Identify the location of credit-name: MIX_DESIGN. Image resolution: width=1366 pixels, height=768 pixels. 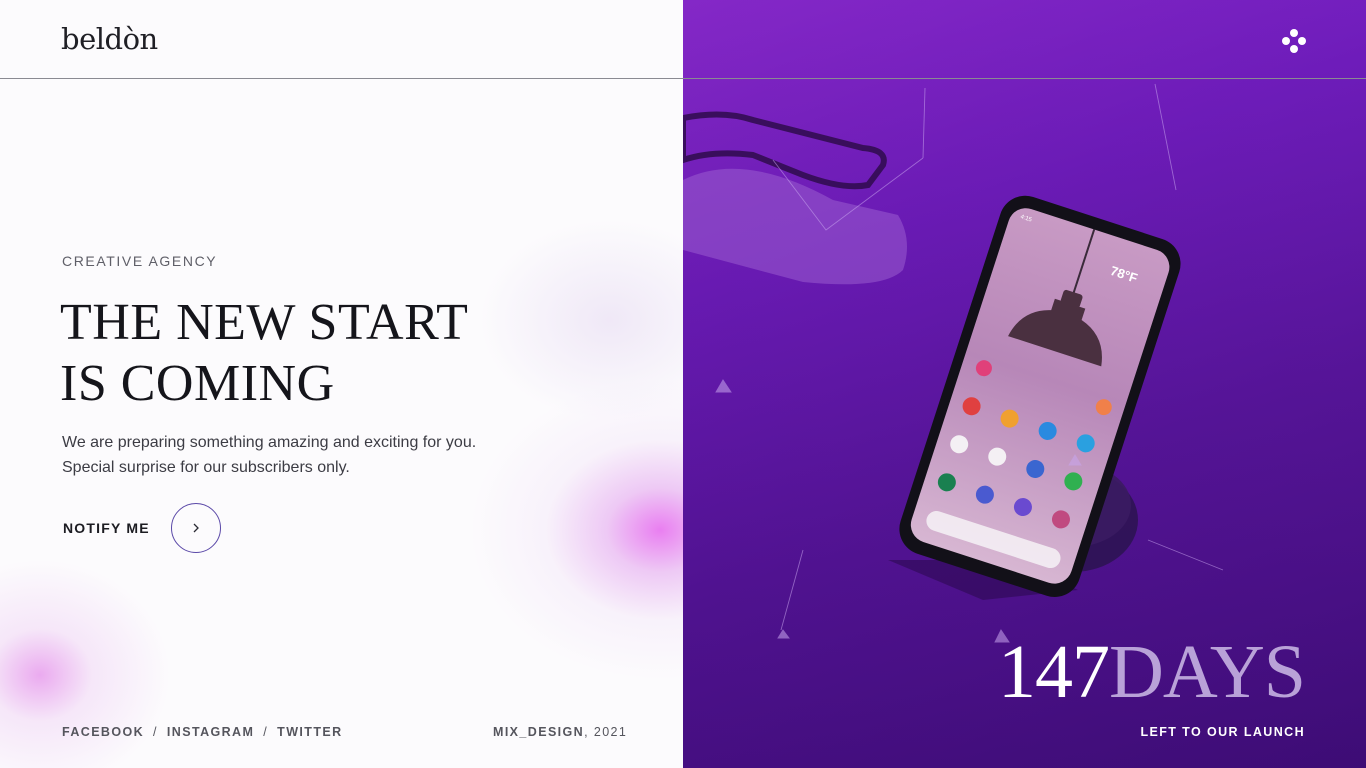
(538, 732).